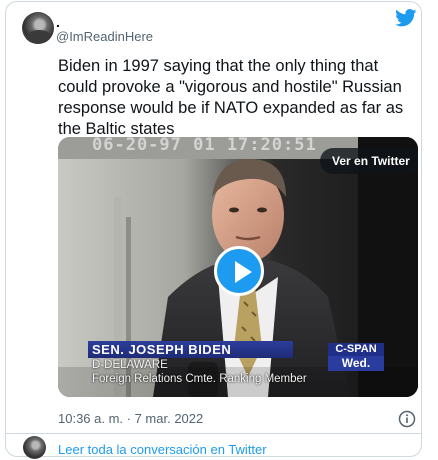 The width and height of the screenshot is (438, 460). Describe the element at coordinates (34, 447) in the screenshot. I see `conversation-avatar` at that location.